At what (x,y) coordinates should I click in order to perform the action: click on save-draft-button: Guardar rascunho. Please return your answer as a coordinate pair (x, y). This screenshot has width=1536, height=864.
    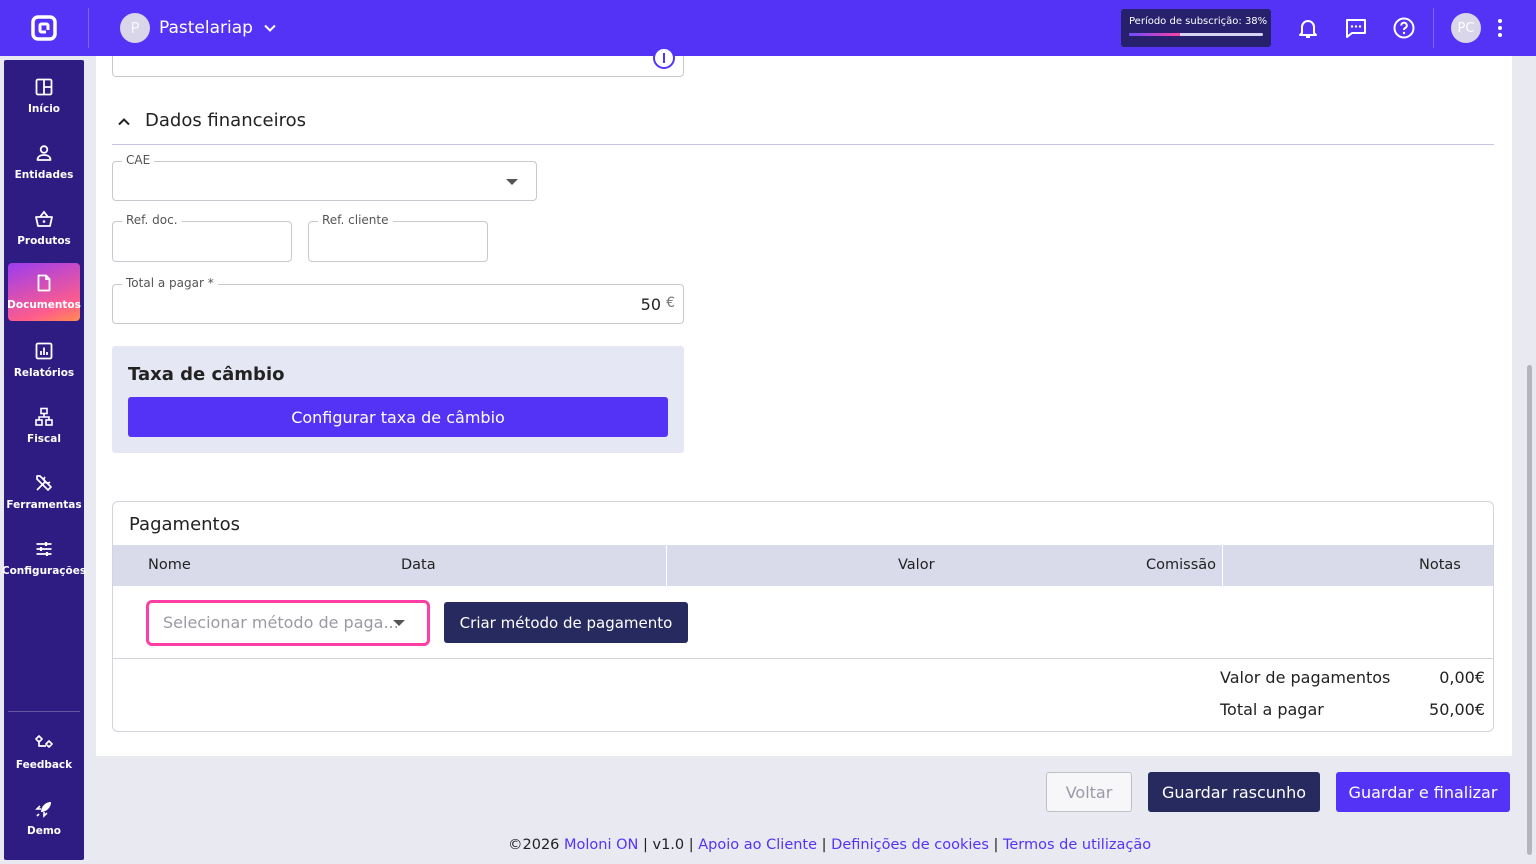
    Looking at the image, I should click on (1234, 792).